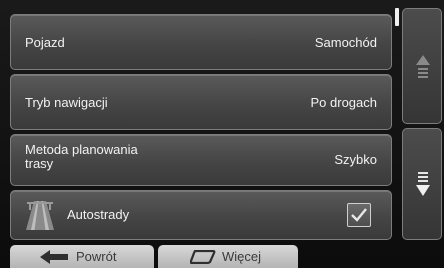 The height and width of the screenshot is (268, 444). I want to click on back-button: Powrót, so click(82, 256).